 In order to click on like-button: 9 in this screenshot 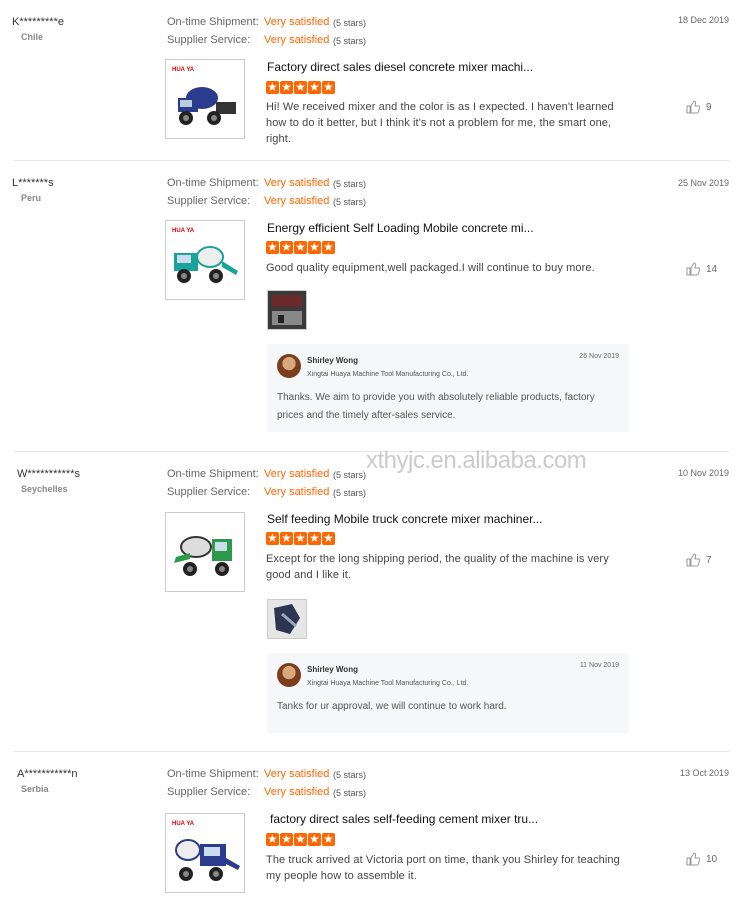, I will do `click(699, 107)`.